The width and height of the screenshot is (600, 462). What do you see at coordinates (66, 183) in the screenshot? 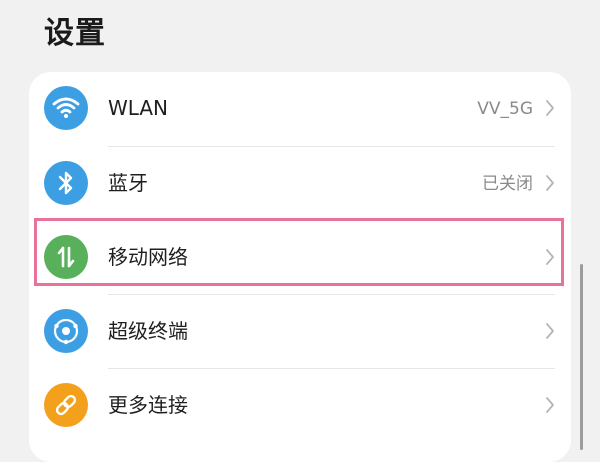
I see `bluetooth-icon` at bounding box center [66, 183].